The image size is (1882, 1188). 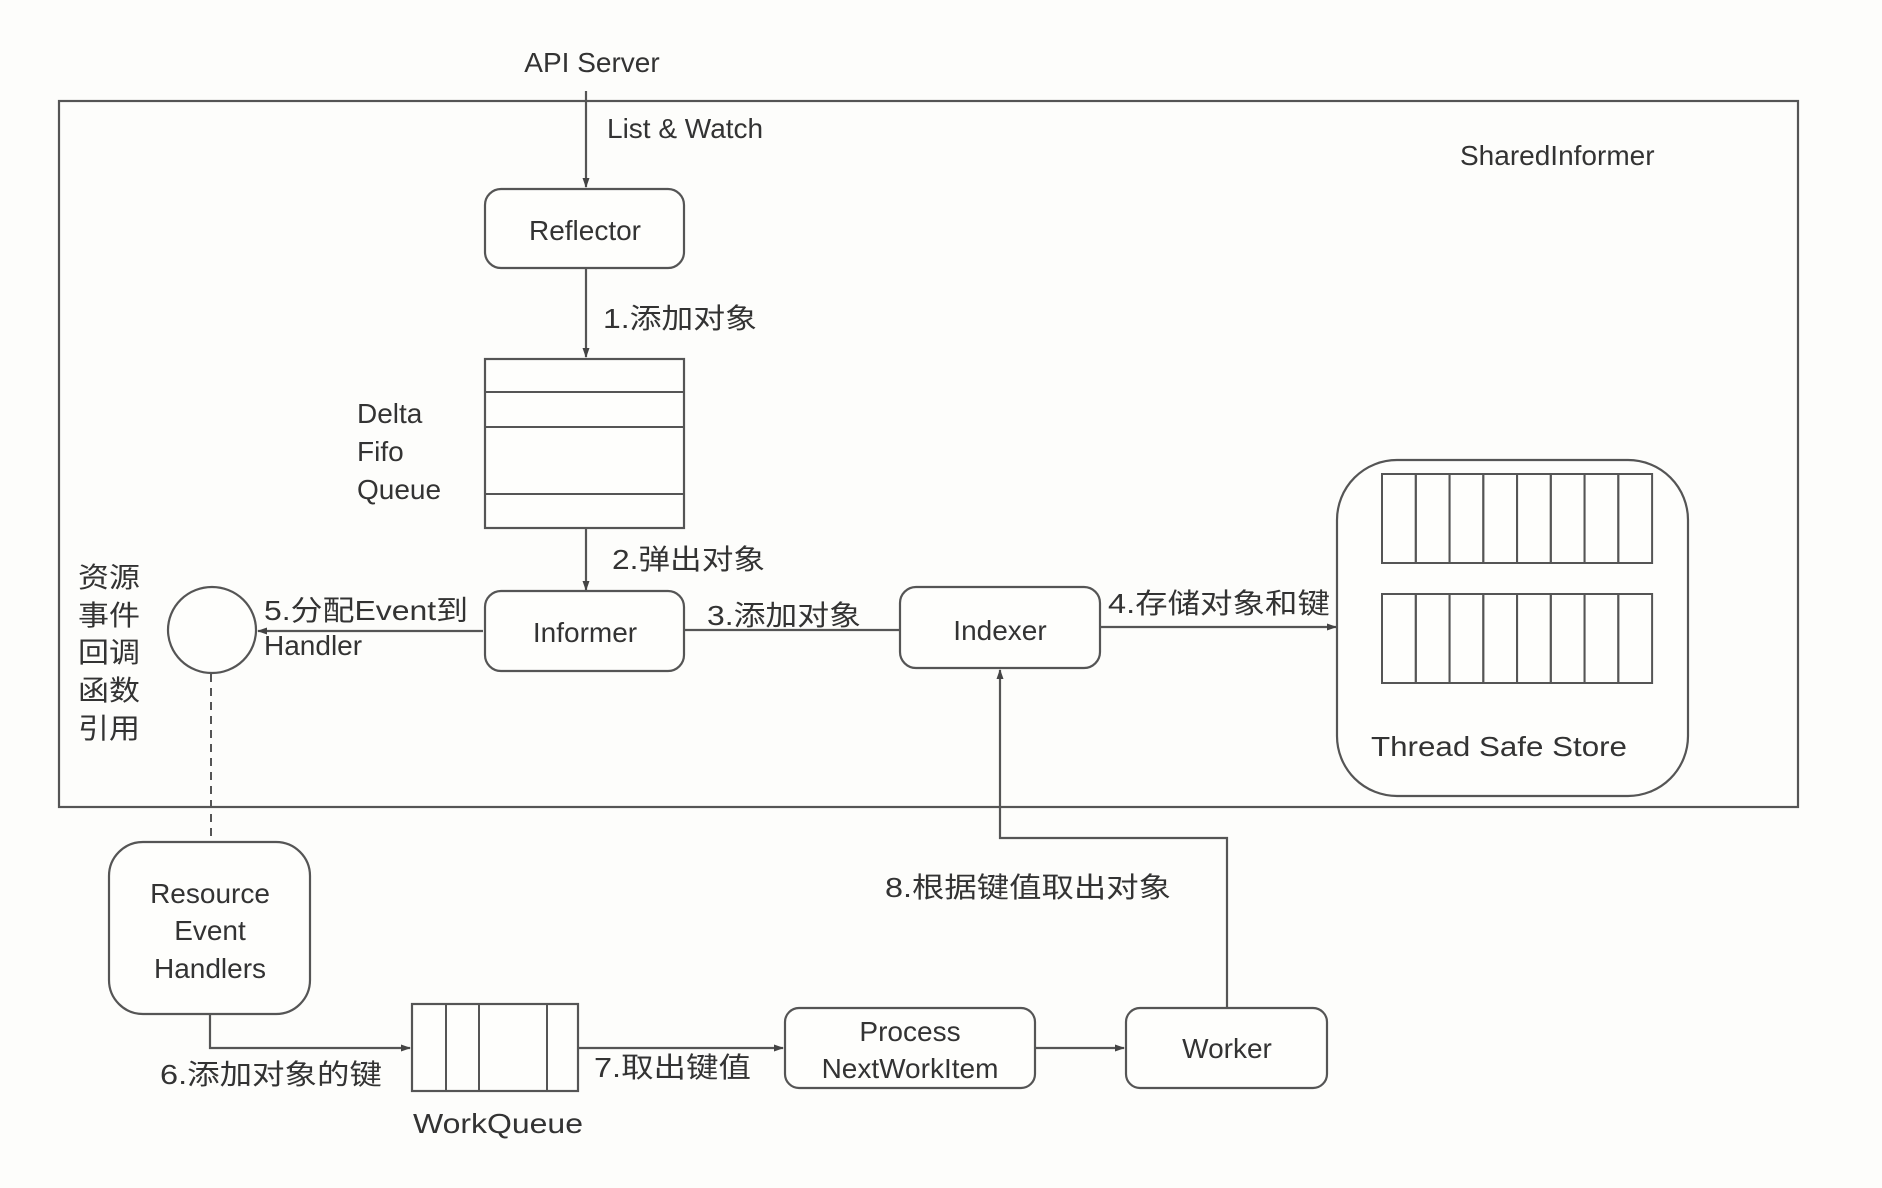 What do you see at coordinates (784, 615) in the screenshot?
I see `step3-label: 3.添加对象` at bounding box center [784, 615].